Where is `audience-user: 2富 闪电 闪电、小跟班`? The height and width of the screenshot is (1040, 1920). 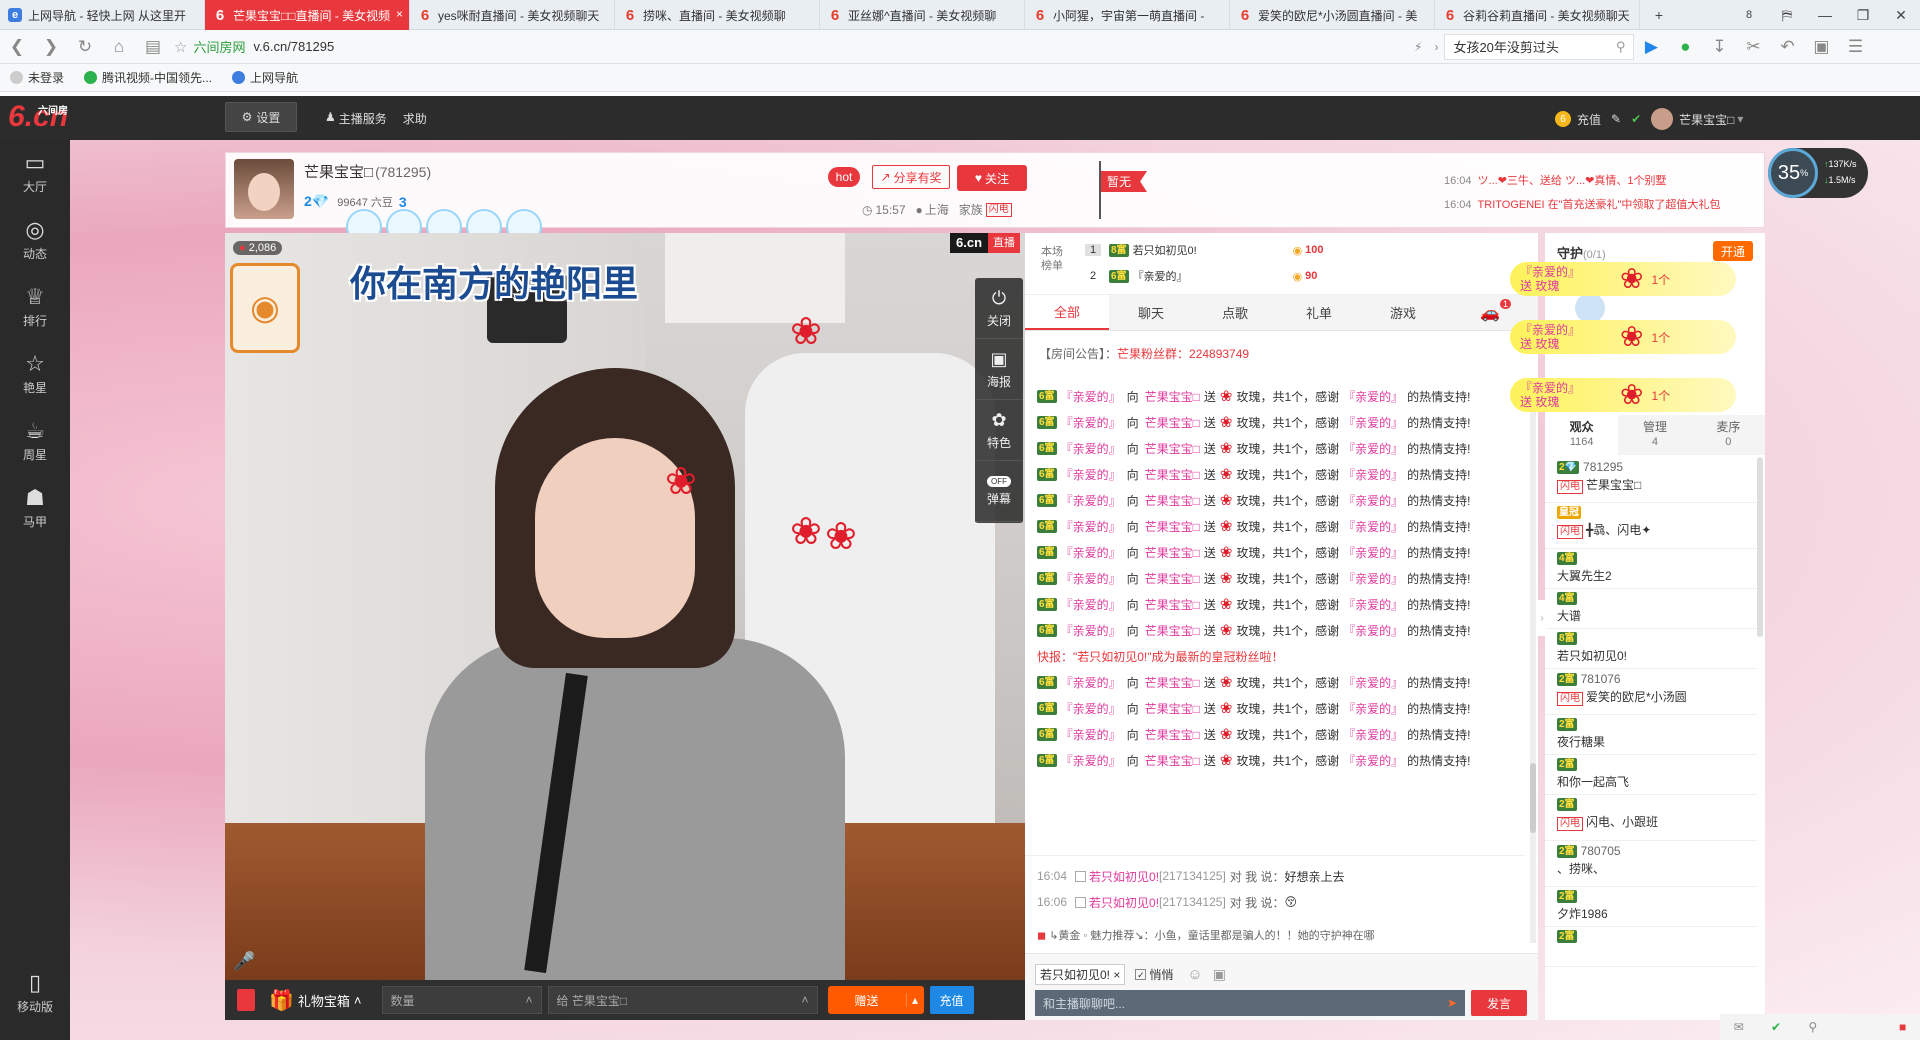 audience-user: 2富 闪电 闪电、小跟班 is located at coordinates (1651, 818).